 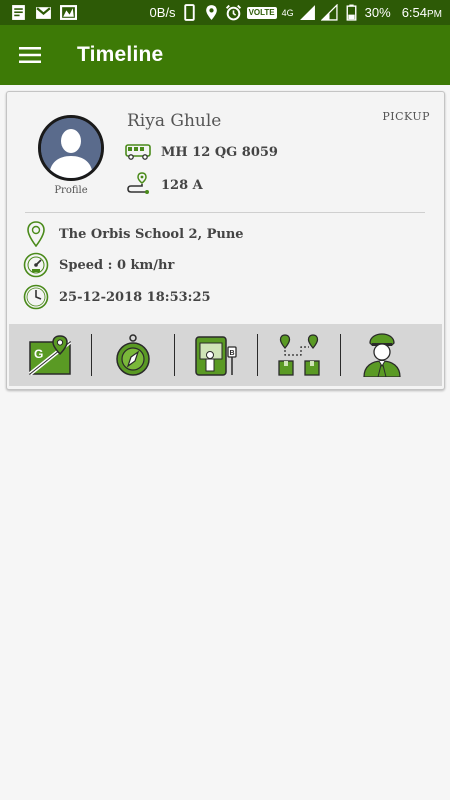 I want to click on signal-icon, so click(x=307, y=12).